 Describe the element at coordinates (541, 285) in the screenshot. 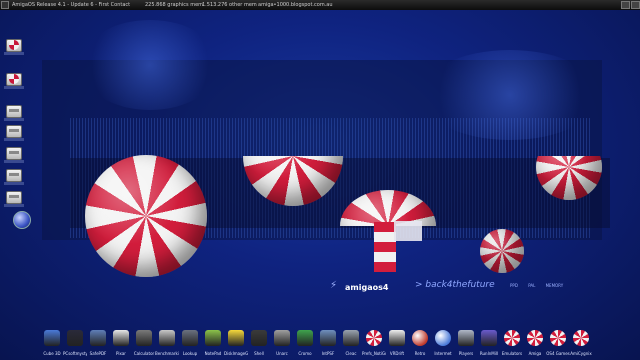

I see `status-labels: PPD PAL MEMORY` at that location.